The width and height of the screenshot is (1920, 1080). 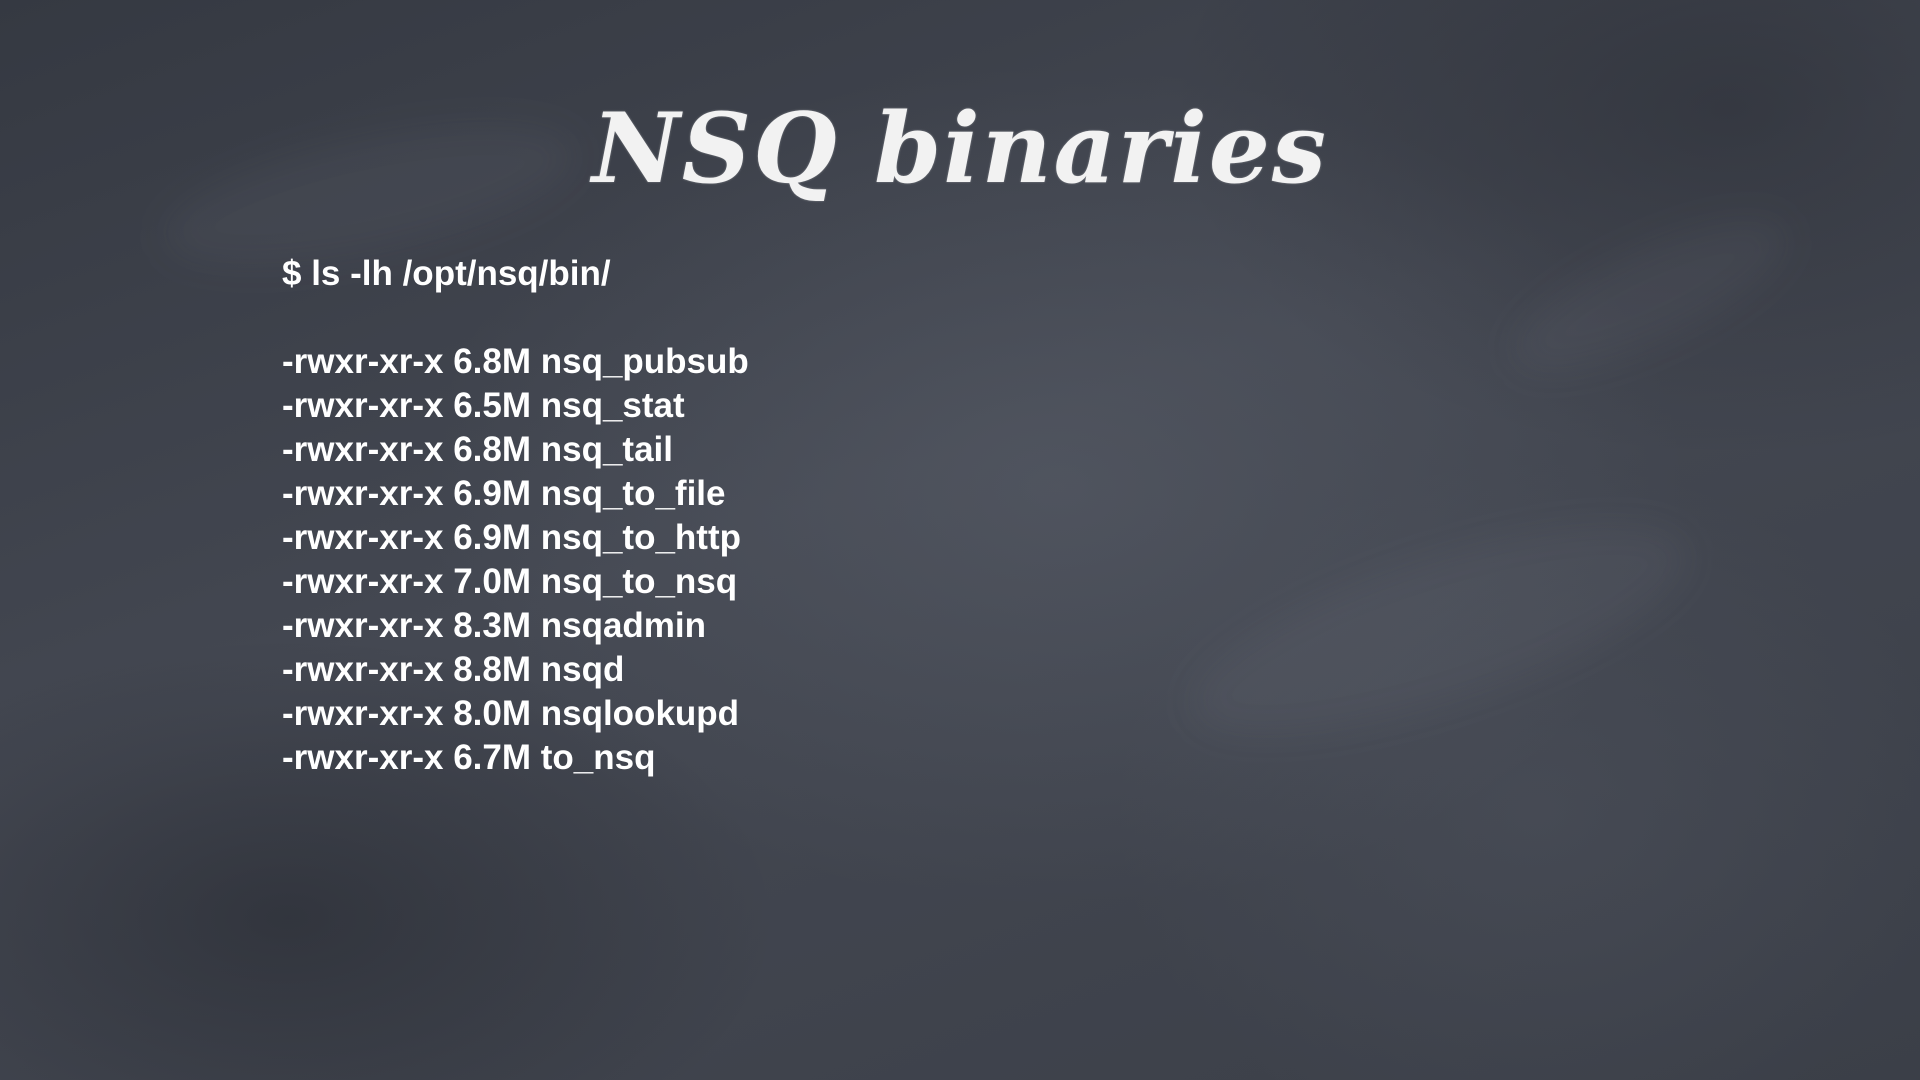 I want to click on list-item: -rwxr-xr-x 6.7M to_nsq, so click(x=515, y=758).